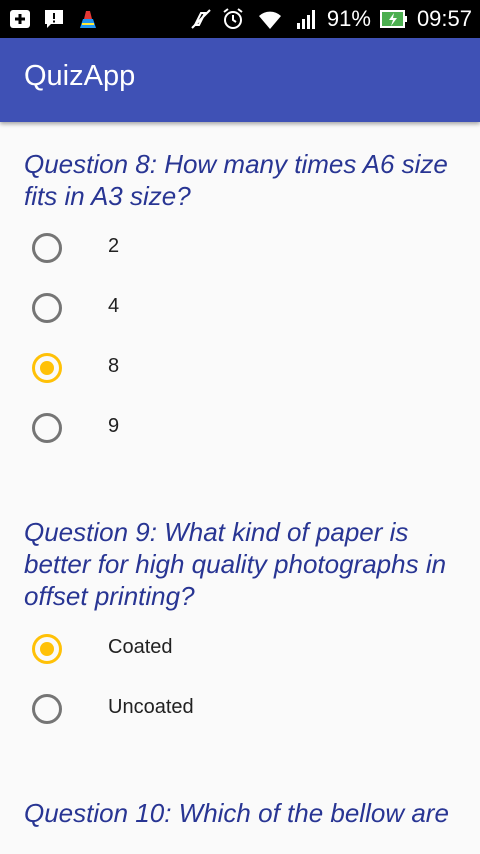  Describe the element at coordinates (348, 18) in the screenshot. I see `battery-percent: 91%` at that location.